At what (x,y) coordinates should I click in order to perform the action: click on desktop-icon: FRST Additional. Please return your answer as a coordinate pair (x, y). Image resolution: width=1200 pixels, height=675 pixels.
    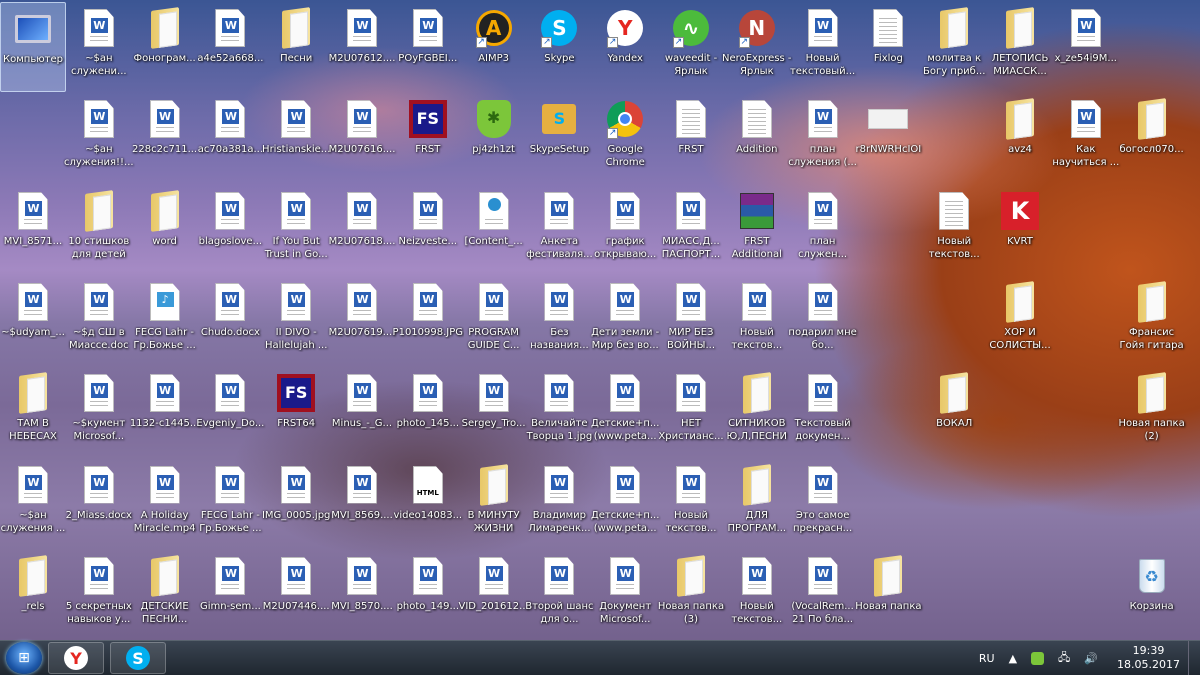
    Looking at the image, I should click on (757, 230).